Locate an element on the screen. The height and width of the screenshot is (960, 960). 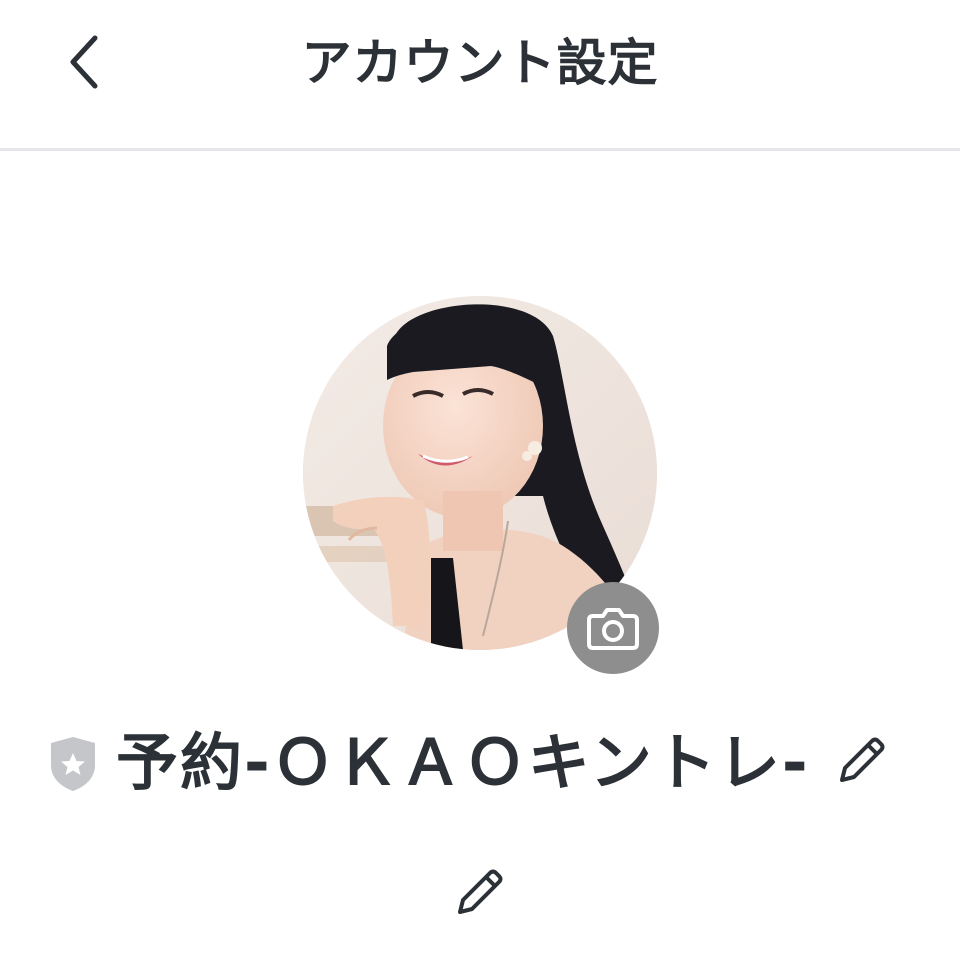
page-title: アカウント設定 is located at coordinates (480, 63).